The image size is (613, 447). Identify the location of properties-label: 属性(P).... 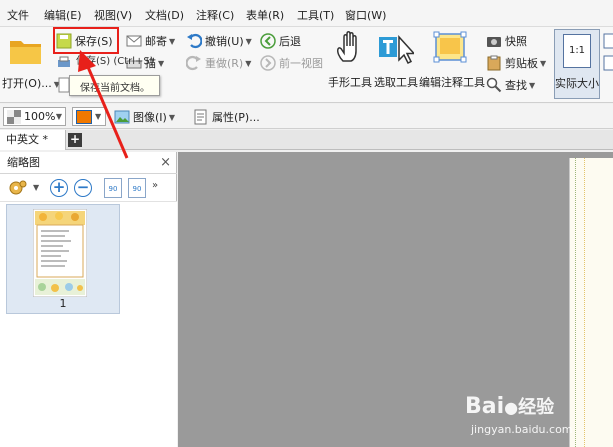
(236, 117).